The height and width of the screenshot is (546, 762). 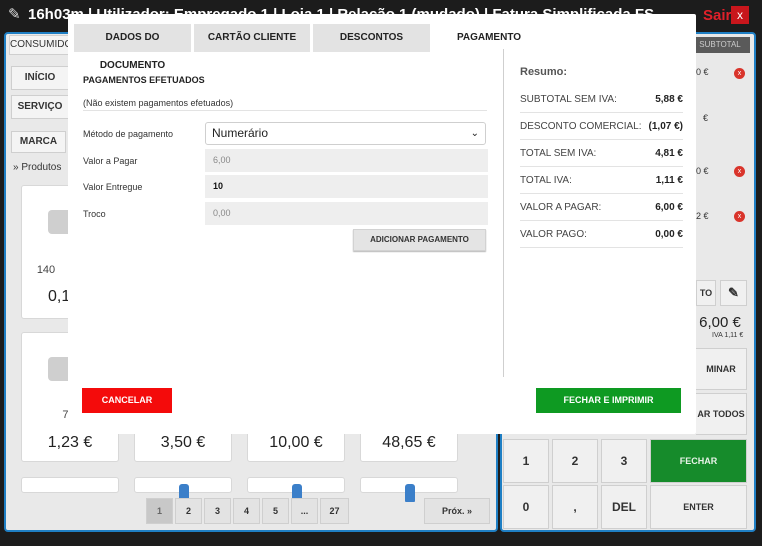 What do you see at coordinates (489, 38) in the screenshot?
I see `tab-pagamento: PAGAMENTO` at bounding box center [489, 38].